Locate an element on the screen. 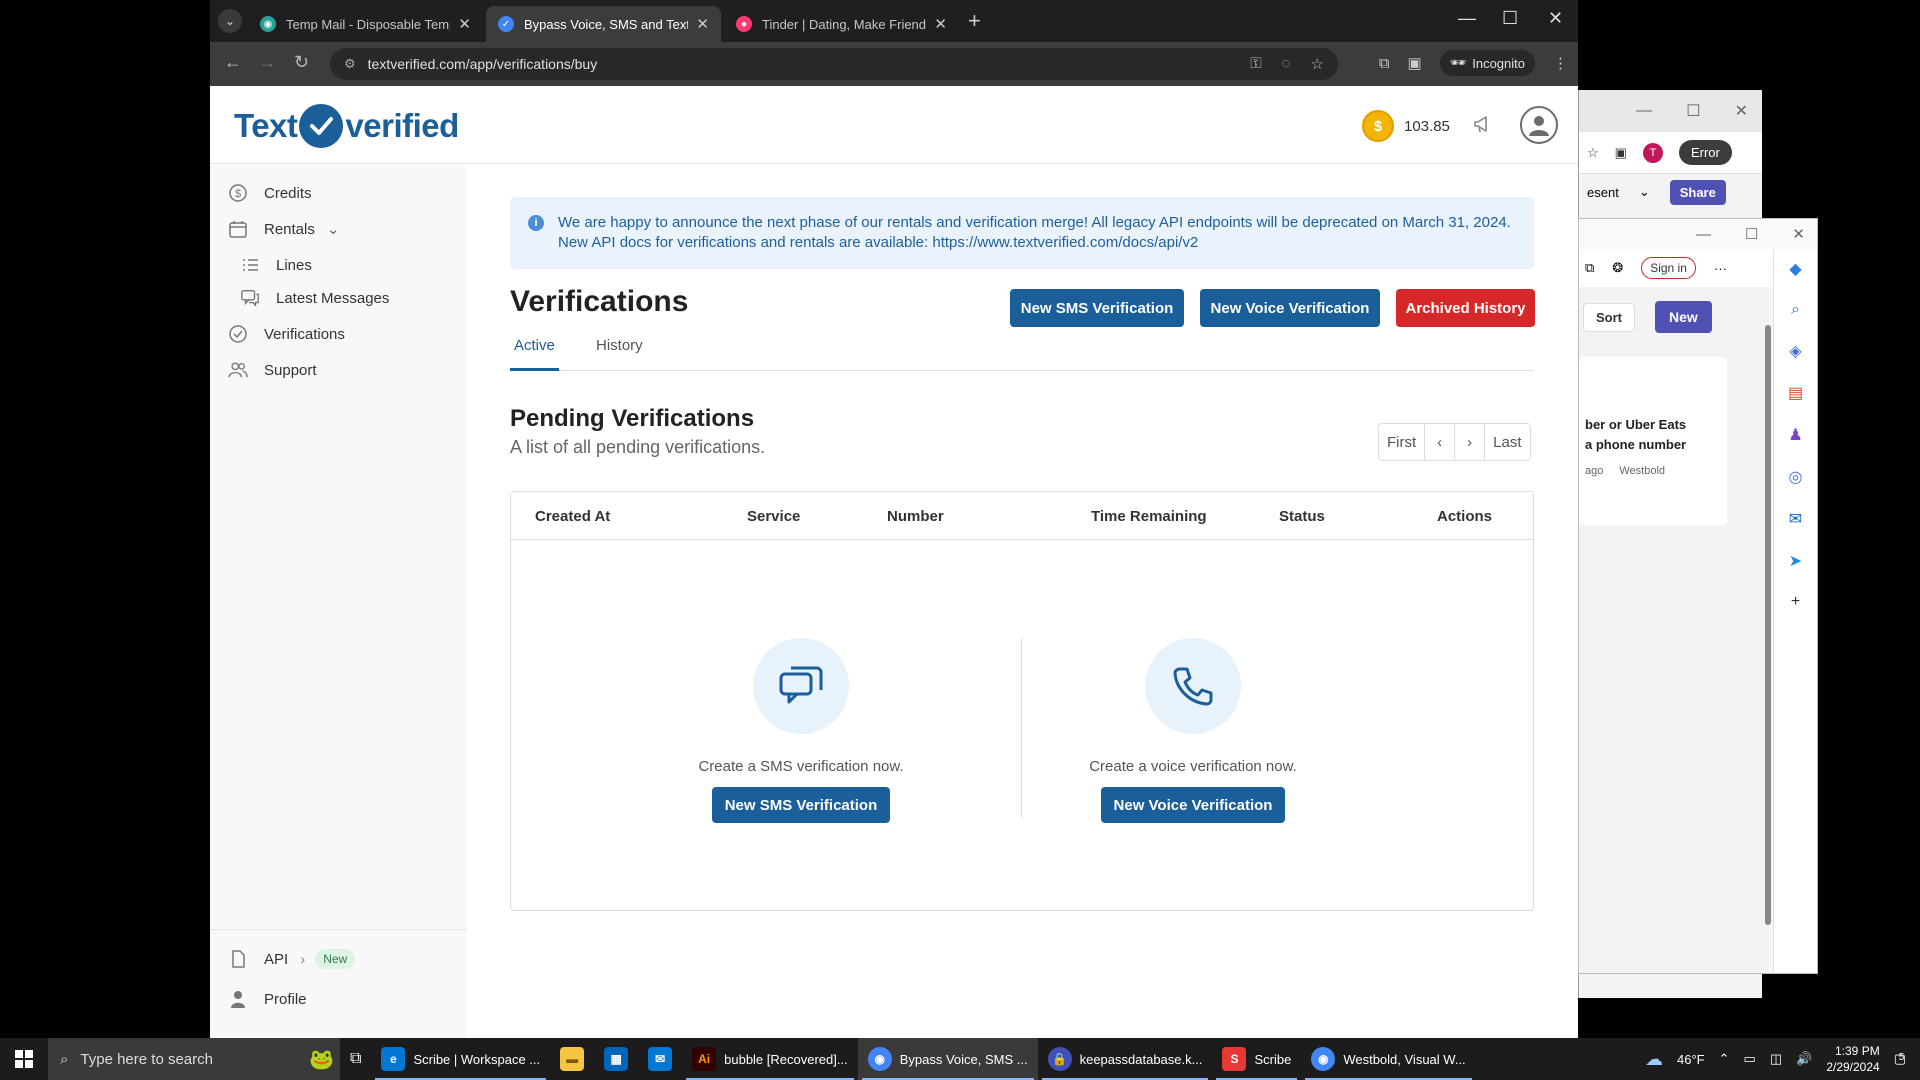 The height and width of the screenshot is (1080, 1920). tab-search-icon: ⌄ is located at coordinates (230, 21).